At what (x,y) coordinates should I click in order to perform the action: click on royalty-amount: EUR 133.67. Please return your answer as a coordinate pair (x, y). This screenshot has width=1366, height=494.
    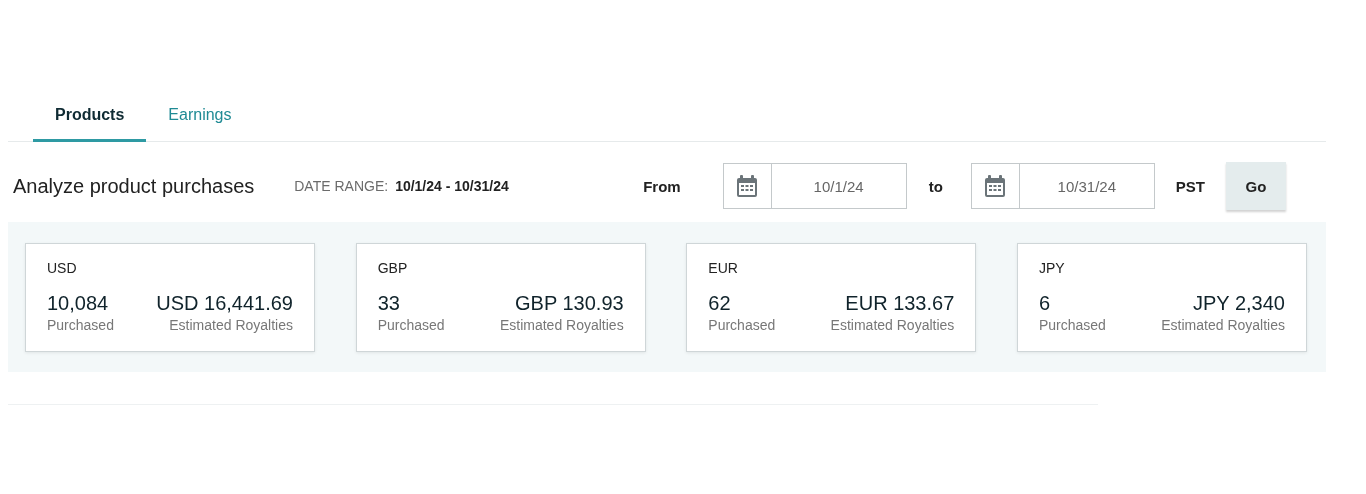
    Looking at the image, I should click on (900, 303).